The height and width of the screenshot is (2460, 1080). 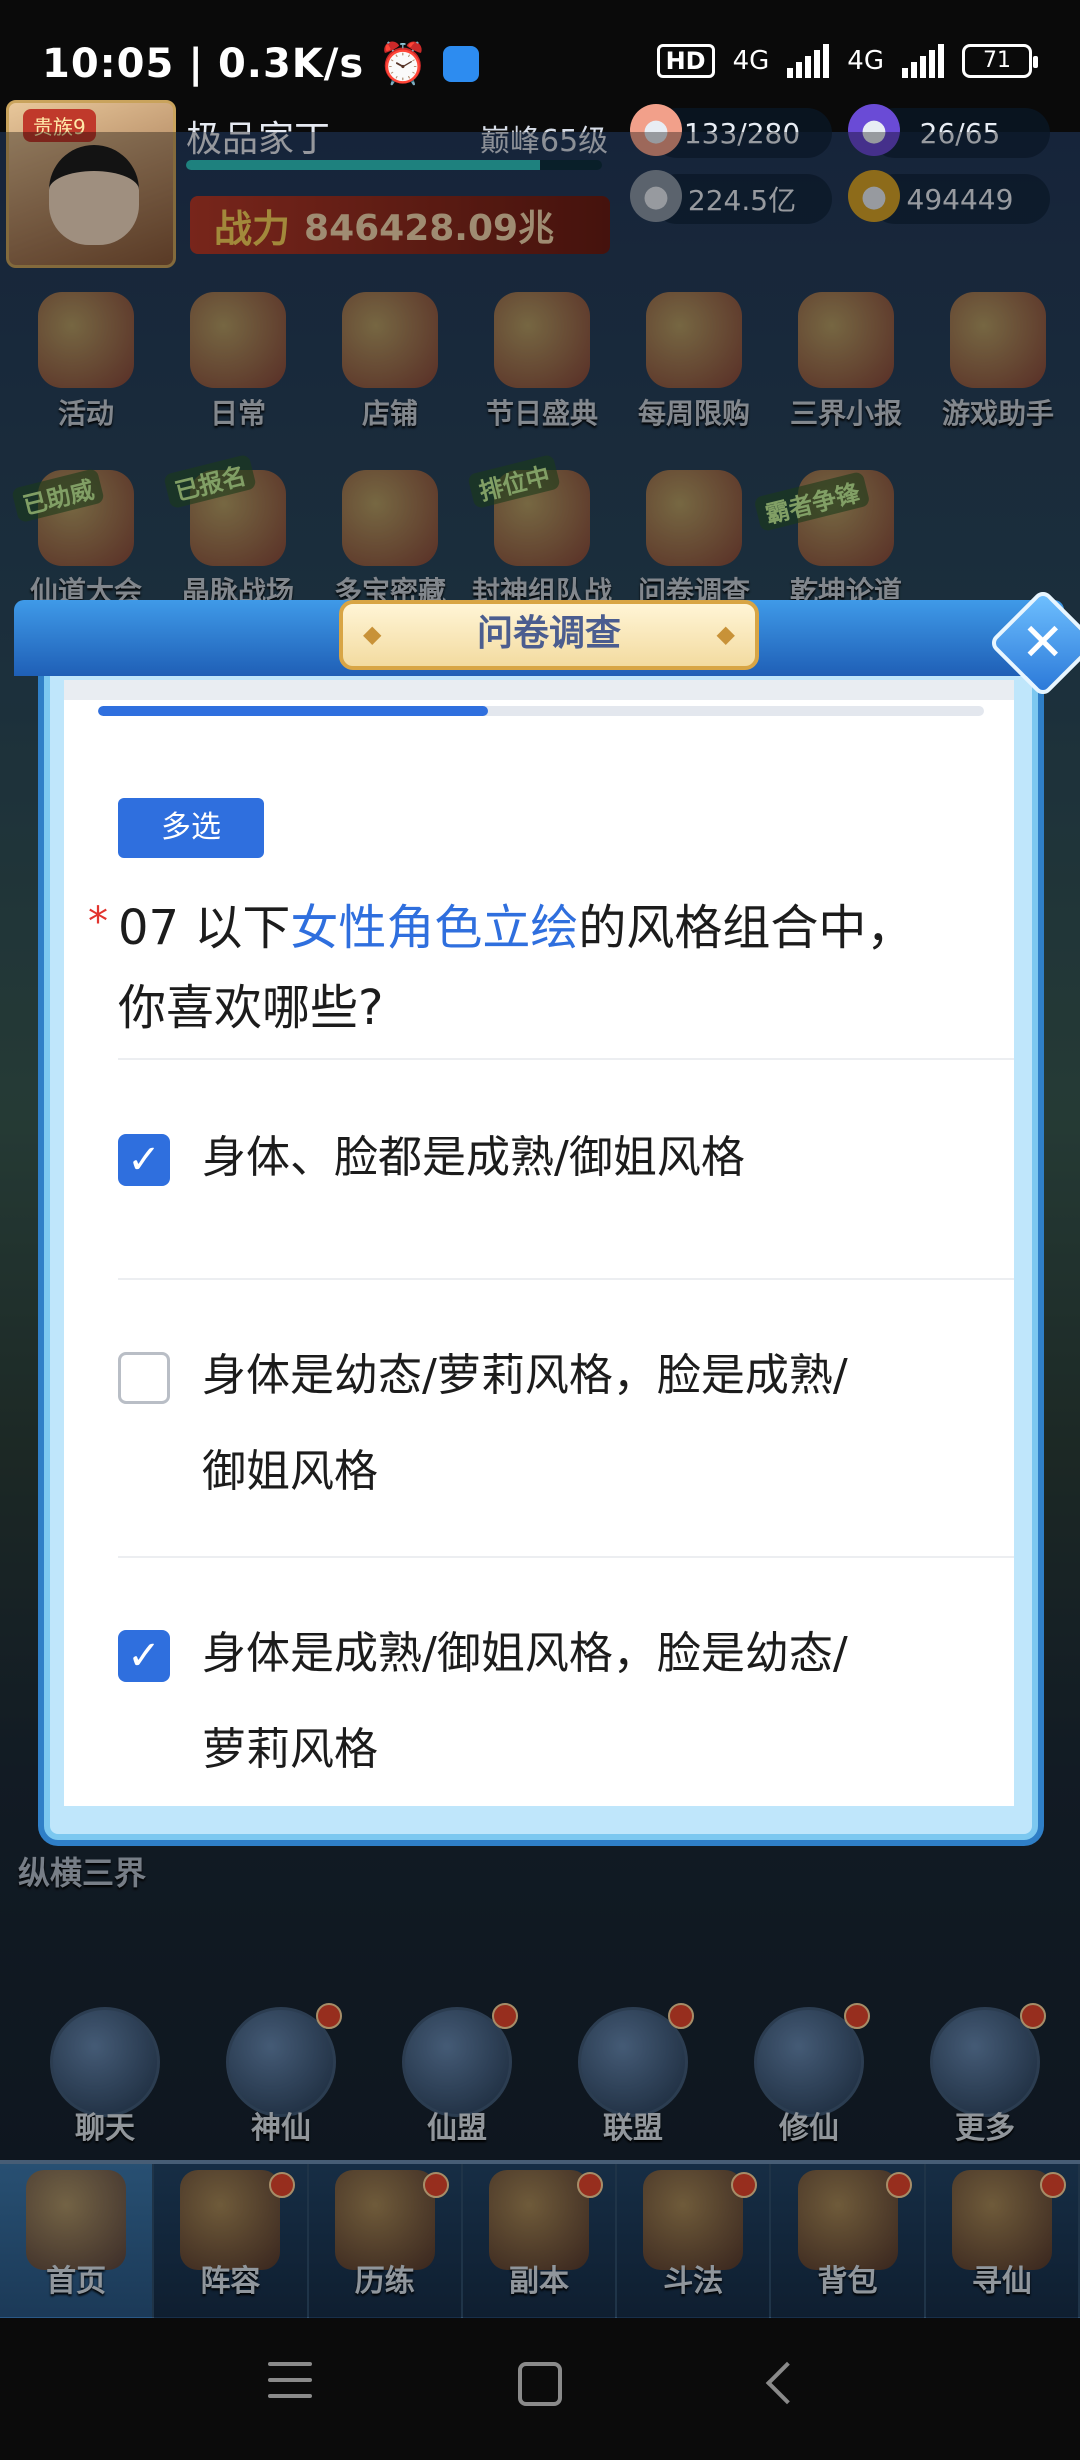 I want to click on question-type-badge: 多选, so click(x=191, y=828).